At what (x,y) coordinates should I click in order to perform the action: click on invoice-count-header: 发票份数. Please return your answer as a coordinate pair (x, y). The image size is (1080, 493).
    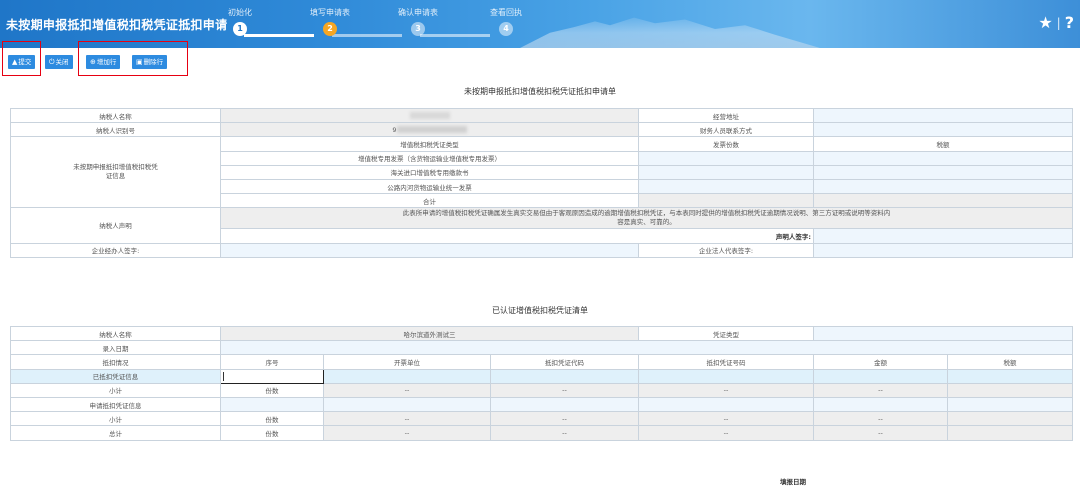
    Looking at the image, I should click on (726, 144).